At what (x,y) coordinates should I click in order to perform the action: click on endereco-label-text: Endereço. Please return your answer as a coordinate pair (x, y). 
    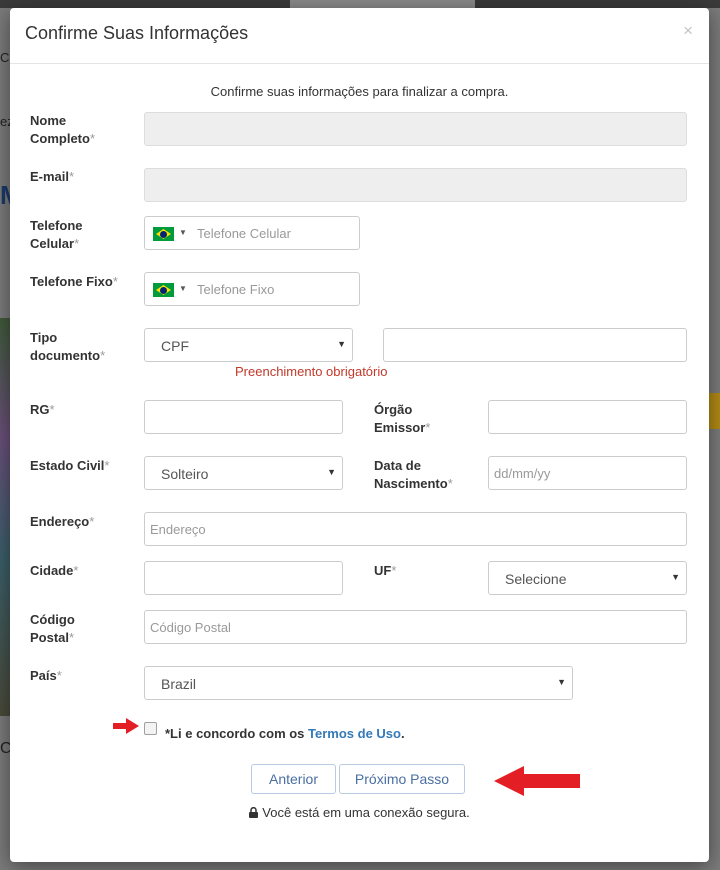
    Looking at the image, I should click on (60, 521).